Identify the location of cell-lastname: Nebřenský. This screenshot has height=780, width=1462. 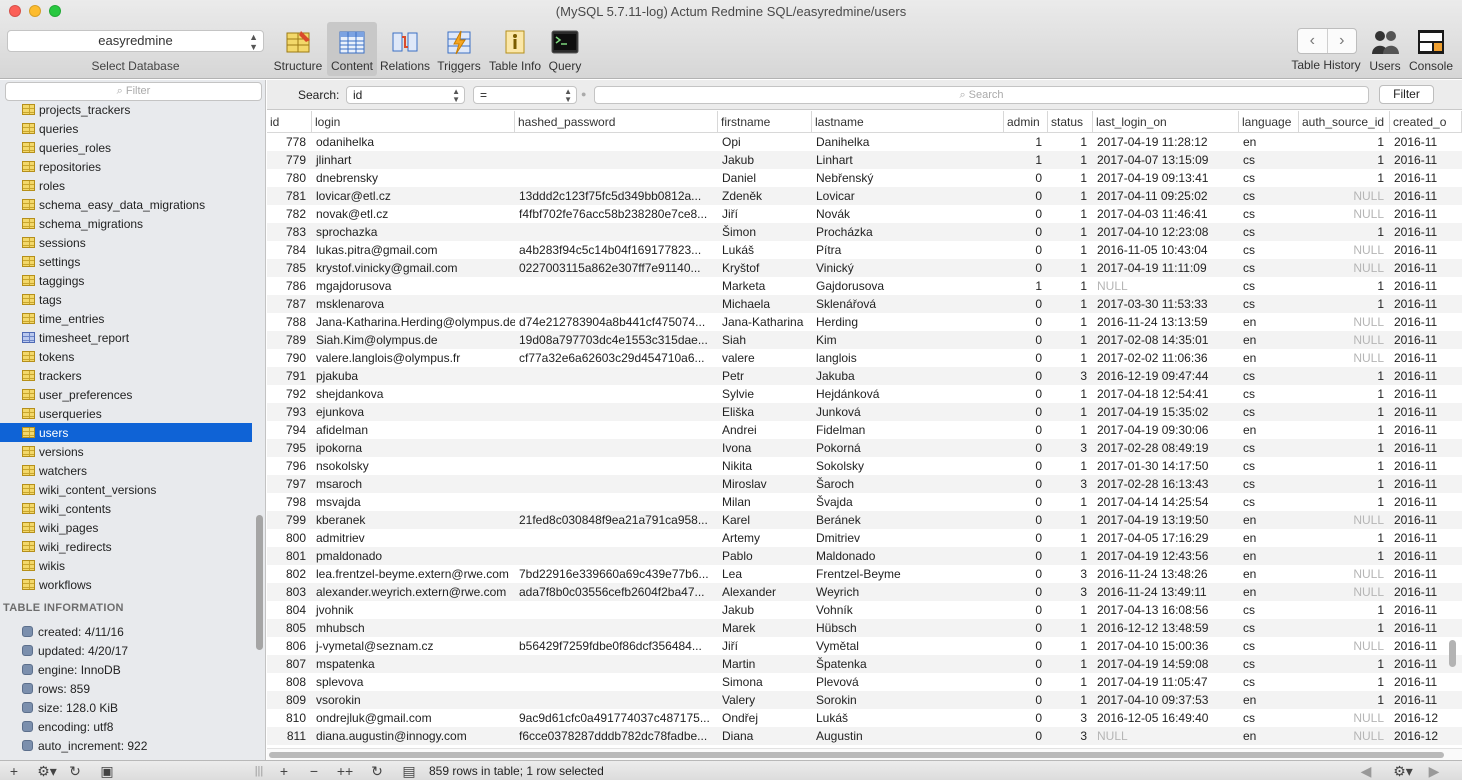
(908, 178).